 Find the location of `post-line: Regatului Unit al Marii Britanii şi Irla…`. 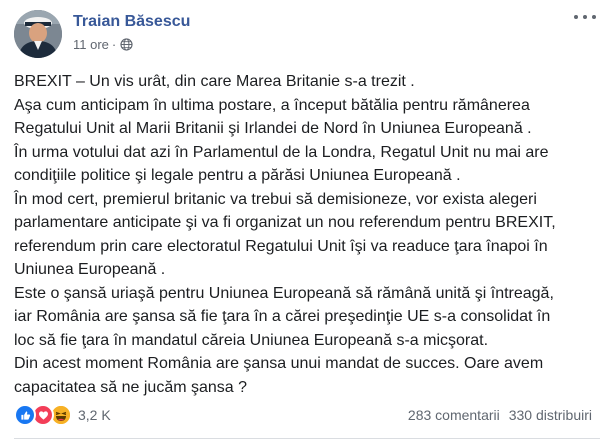

post-line: Regatului Unit al Marii Britanii şi Irla… is located at coordinates (273, 128).